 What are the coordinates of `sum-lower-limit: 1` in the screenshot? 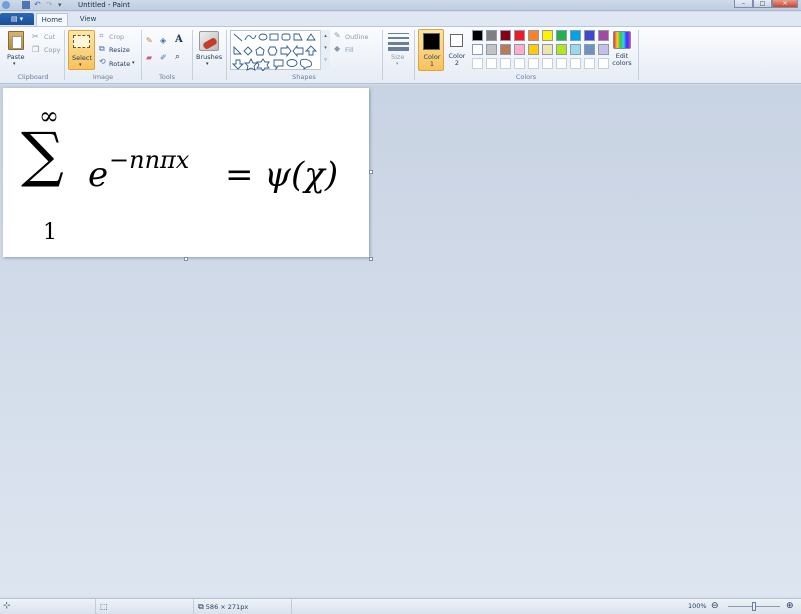 It's located at (50, 232).